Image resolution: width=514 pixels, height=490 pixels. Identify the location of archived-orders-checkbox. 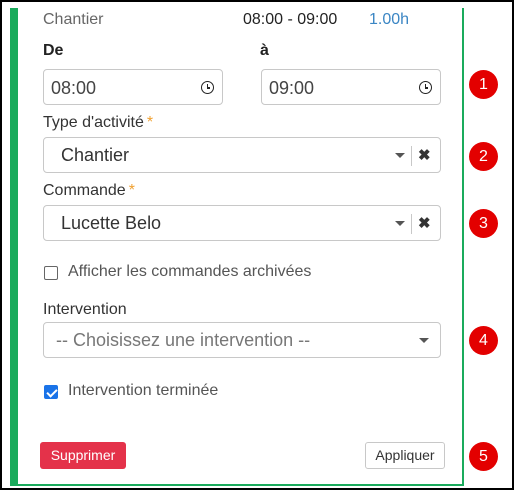
(51, 273).